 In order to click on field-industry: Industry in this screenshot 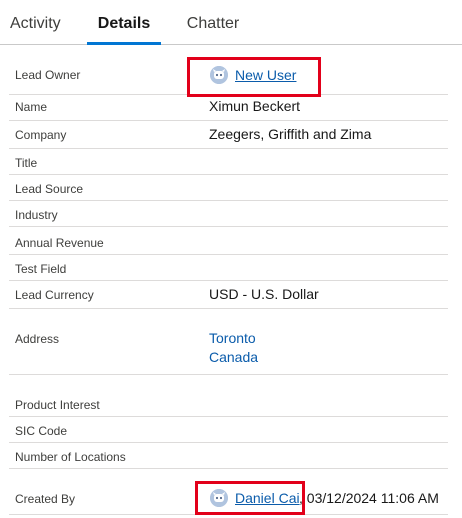, I will do `click(228, 213)`.